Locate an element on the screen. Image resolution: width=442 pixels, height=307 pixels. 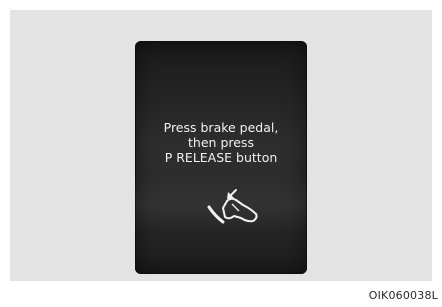
message-line-1: Press brake pedal, is located at coordinates (221, 127).